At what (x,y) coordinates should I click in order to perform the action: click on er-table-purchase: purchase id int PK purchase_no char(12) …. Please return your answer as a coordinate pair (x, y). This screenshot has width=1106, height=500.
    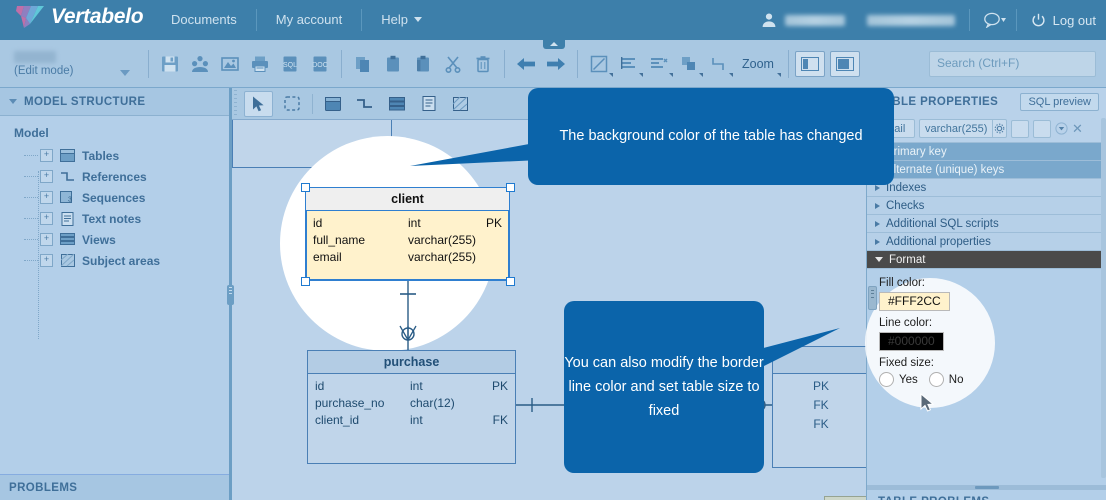
    Looking at the image, I should click on (411, 407).